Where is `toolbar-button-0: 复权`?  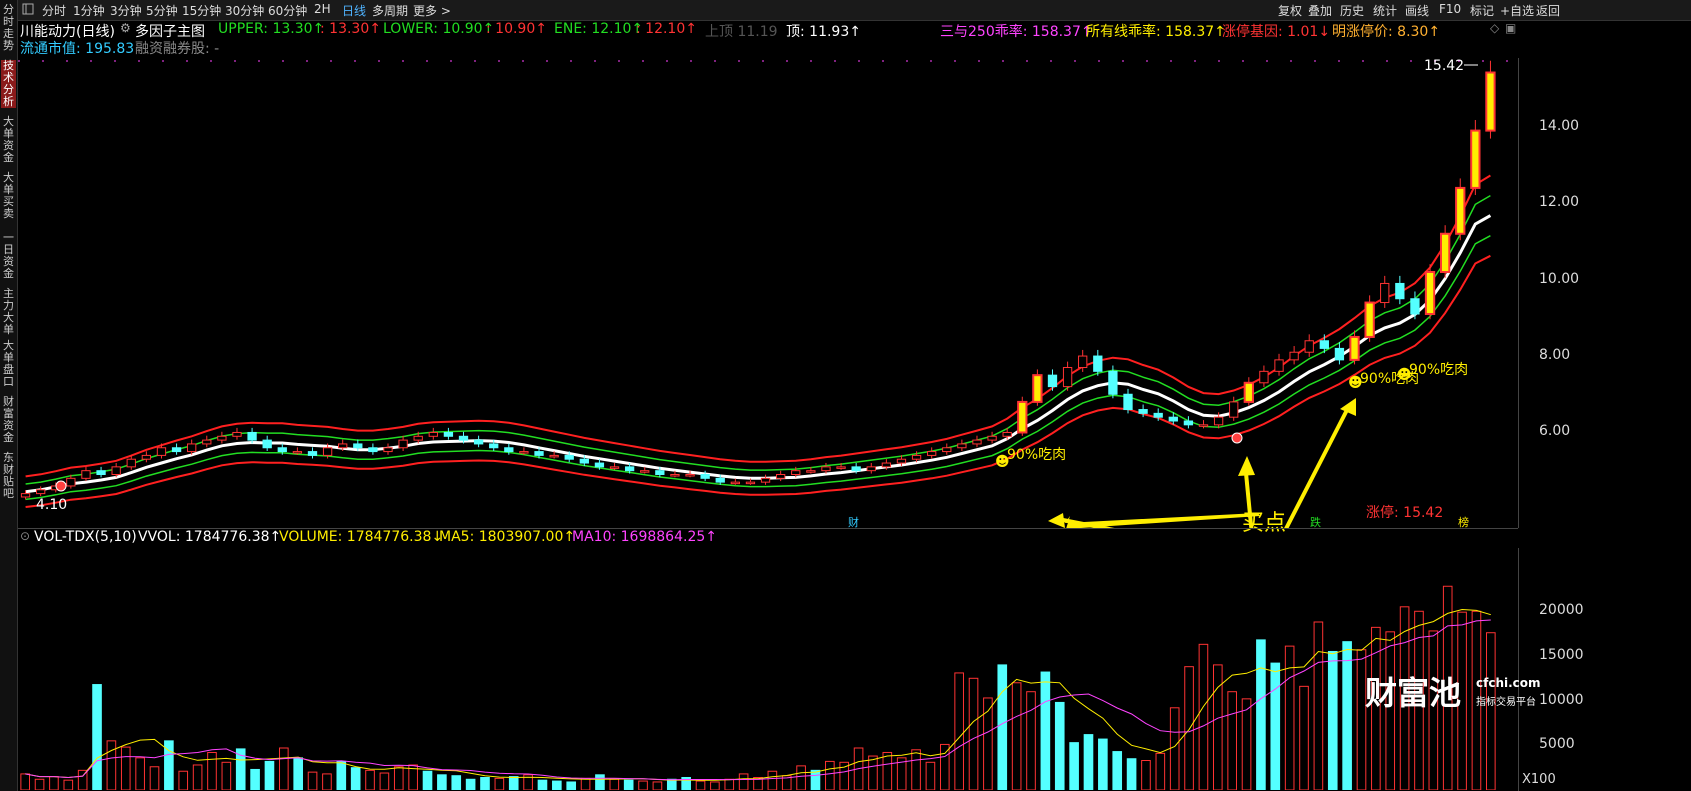 toolbar-button-0: 复权 is located at coordinates (1290, 10).